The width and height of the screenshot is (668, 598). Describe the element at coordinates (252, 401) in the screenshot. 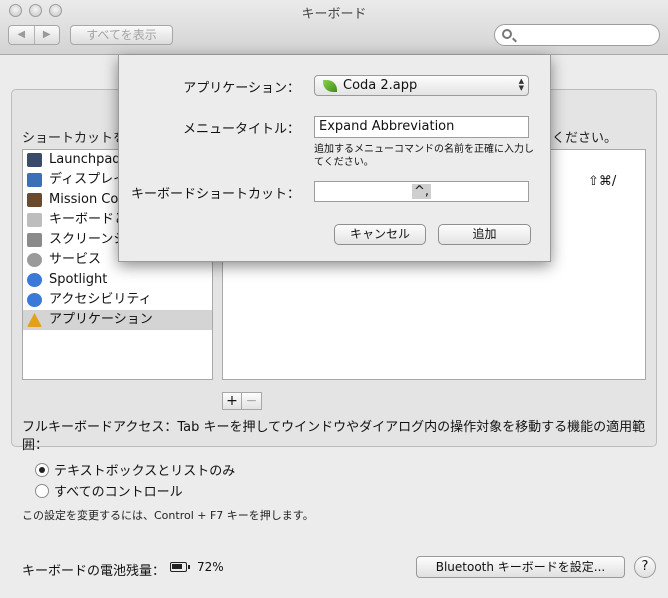

I see `remove-shortcut-button: −` at that location.